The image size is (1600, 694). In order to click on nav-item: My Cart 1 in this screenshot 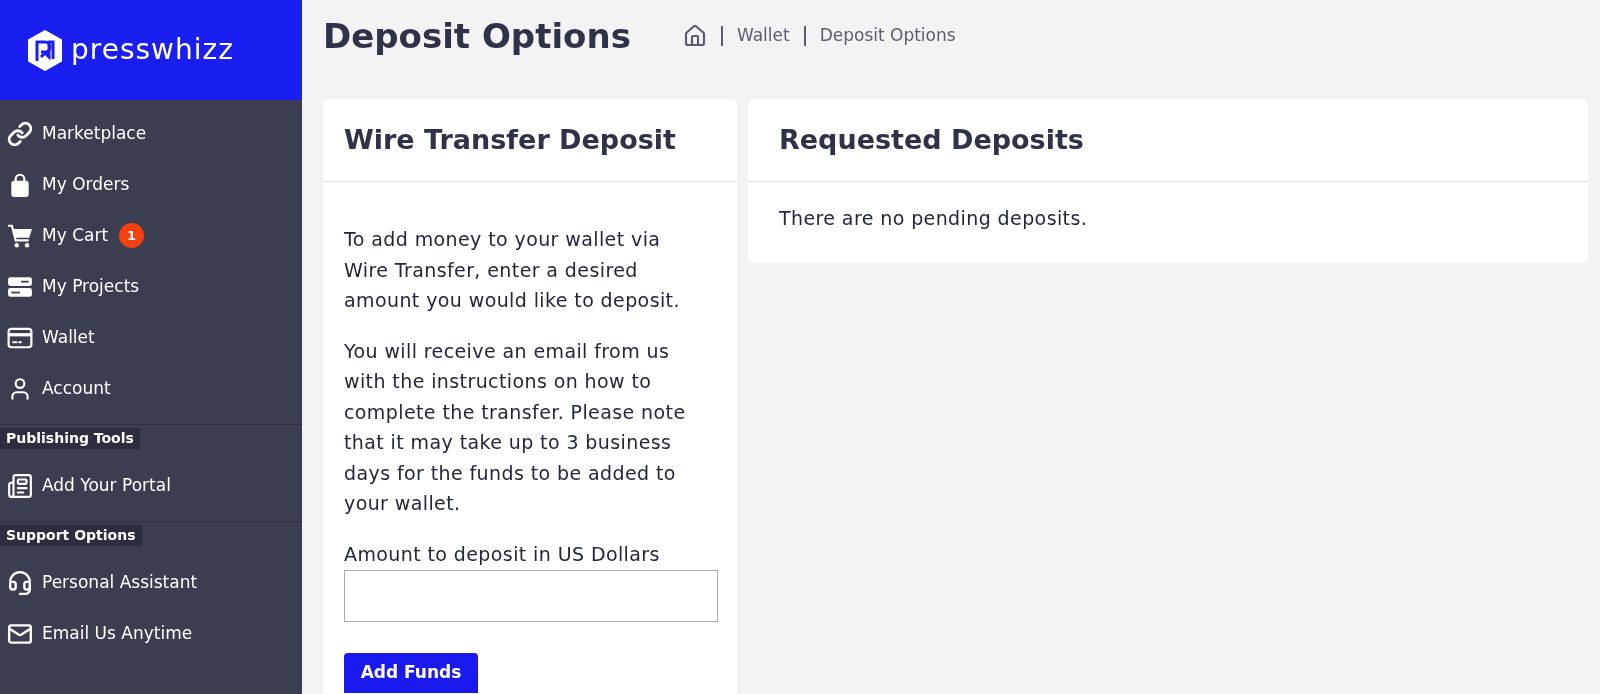, I will do `click(151, 235)`.